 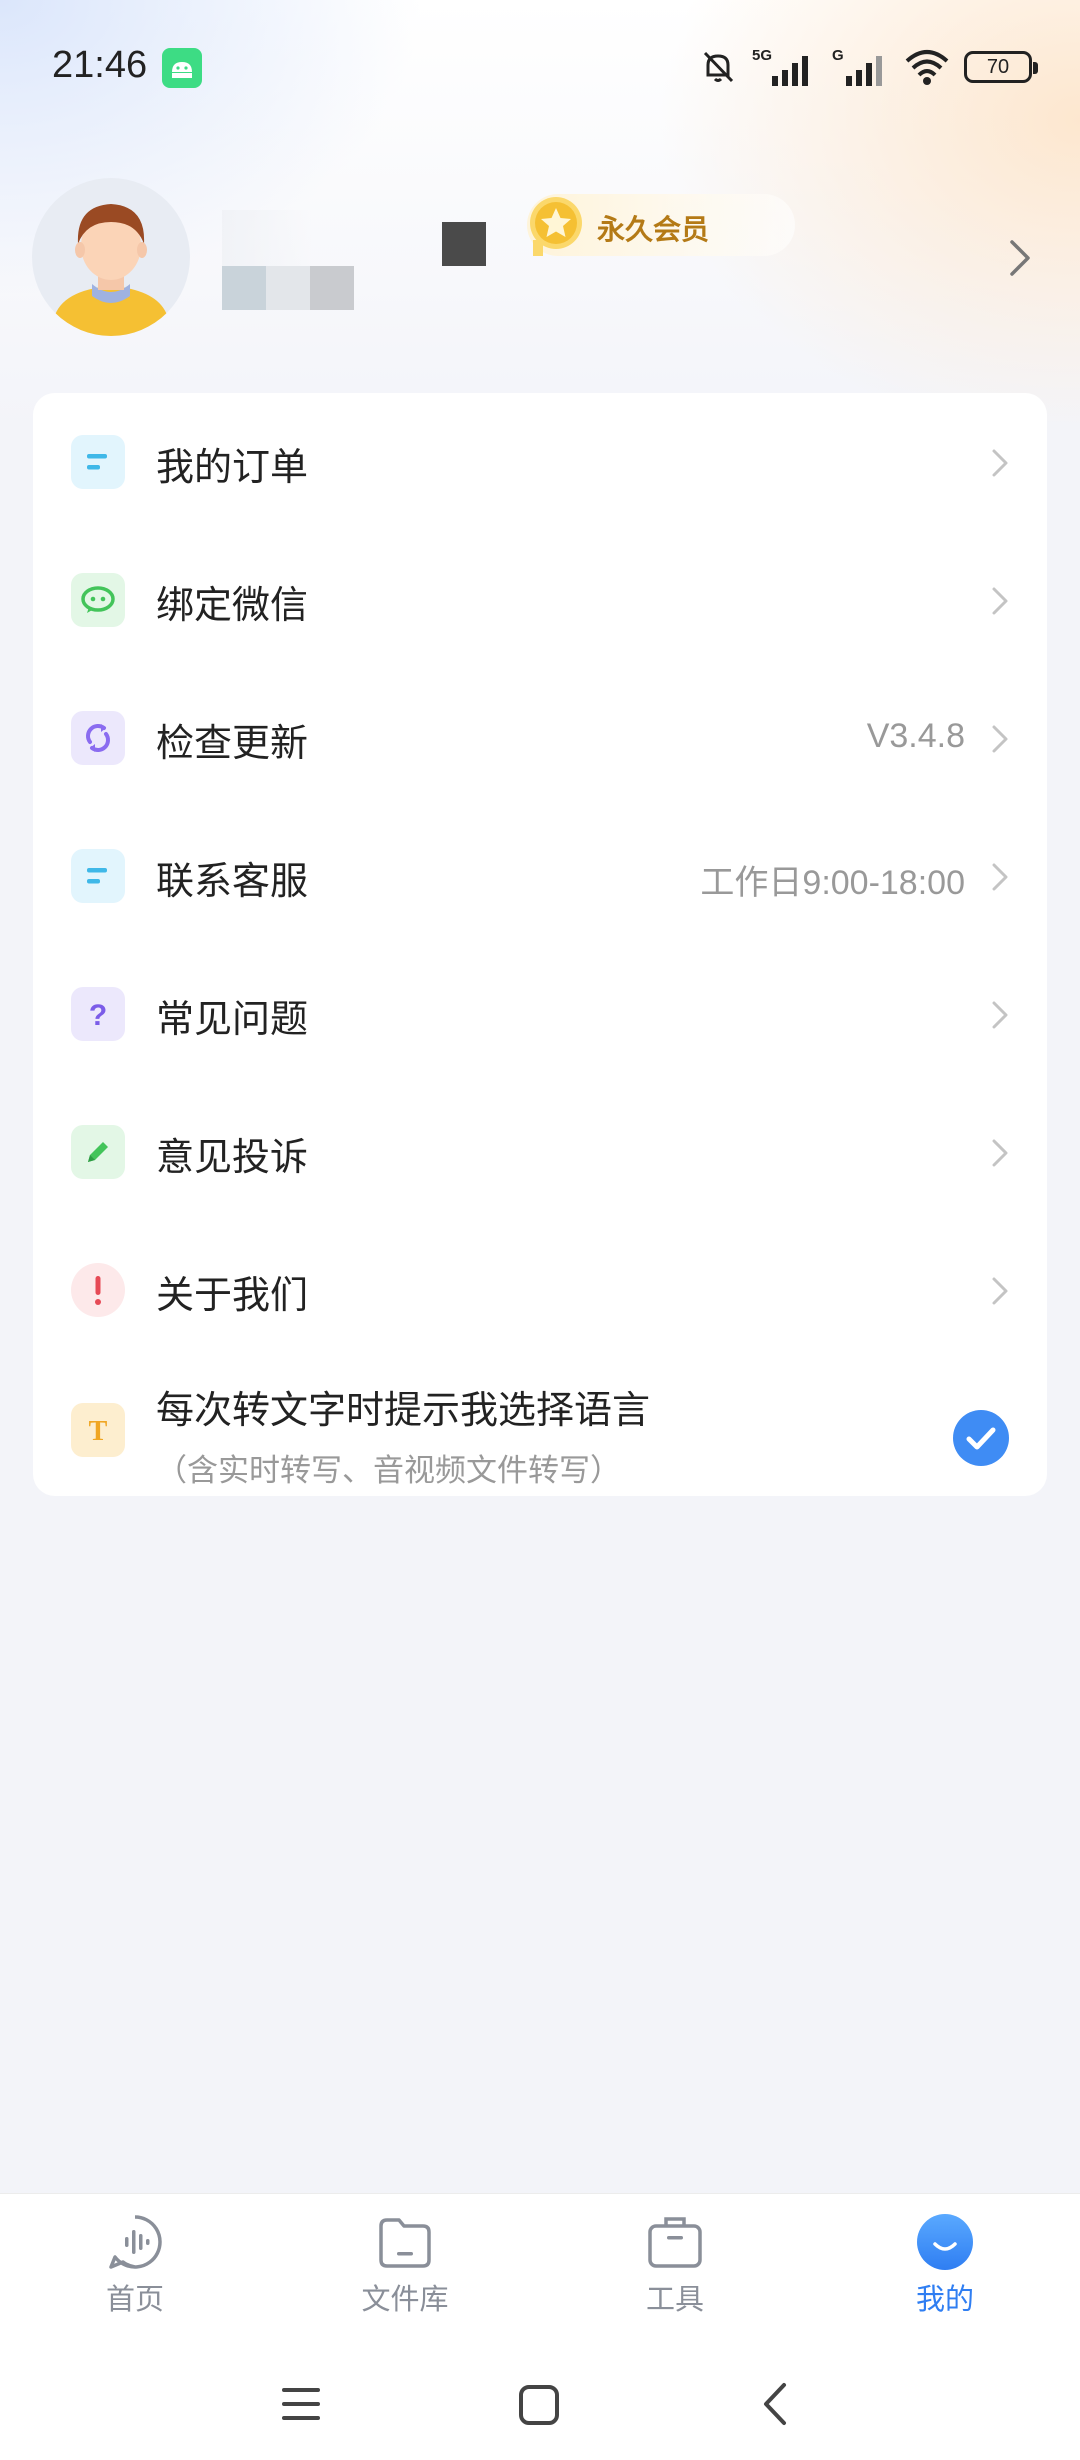 What do you see at coordinates (540, 1290) in the screenshot?
I see `menu-item-about: 关于我们` at bounding box center [540, 1290].